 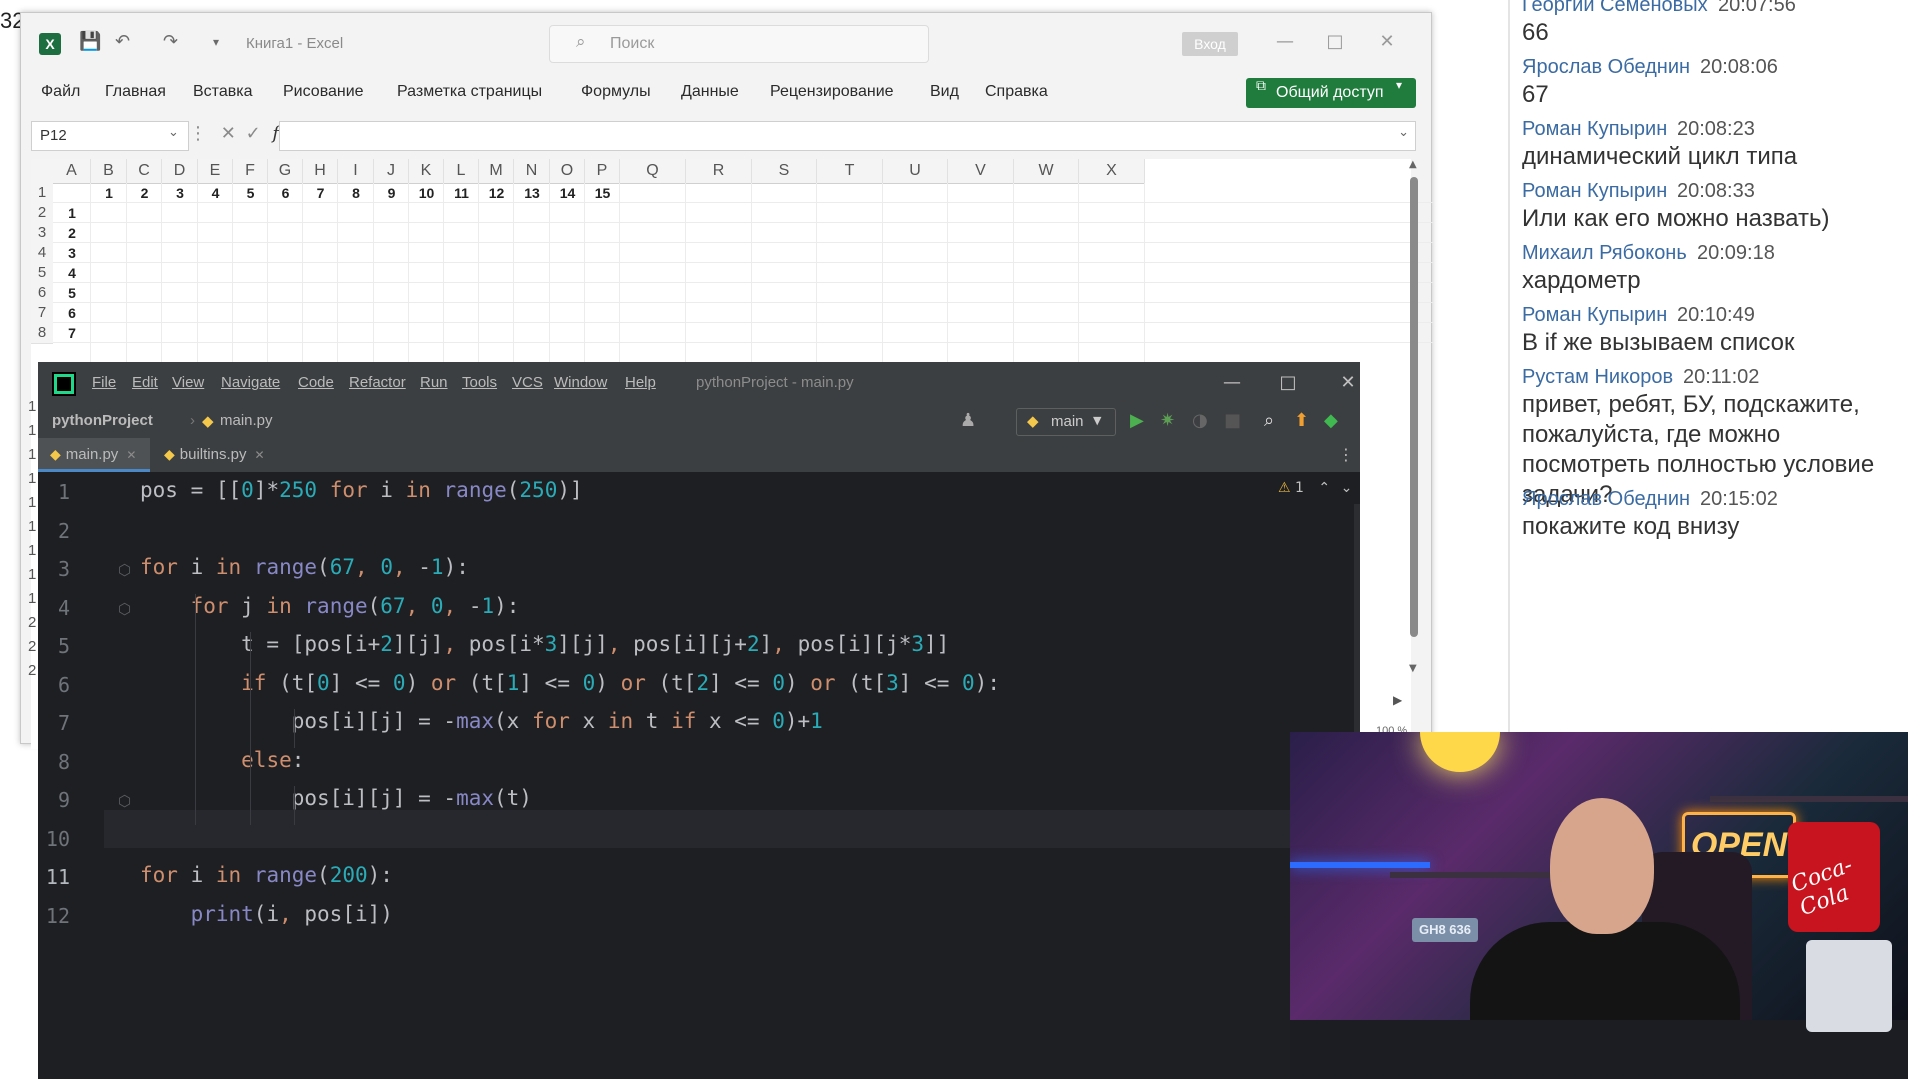 I want to click on cell: 11, so click(x=461, y=193).